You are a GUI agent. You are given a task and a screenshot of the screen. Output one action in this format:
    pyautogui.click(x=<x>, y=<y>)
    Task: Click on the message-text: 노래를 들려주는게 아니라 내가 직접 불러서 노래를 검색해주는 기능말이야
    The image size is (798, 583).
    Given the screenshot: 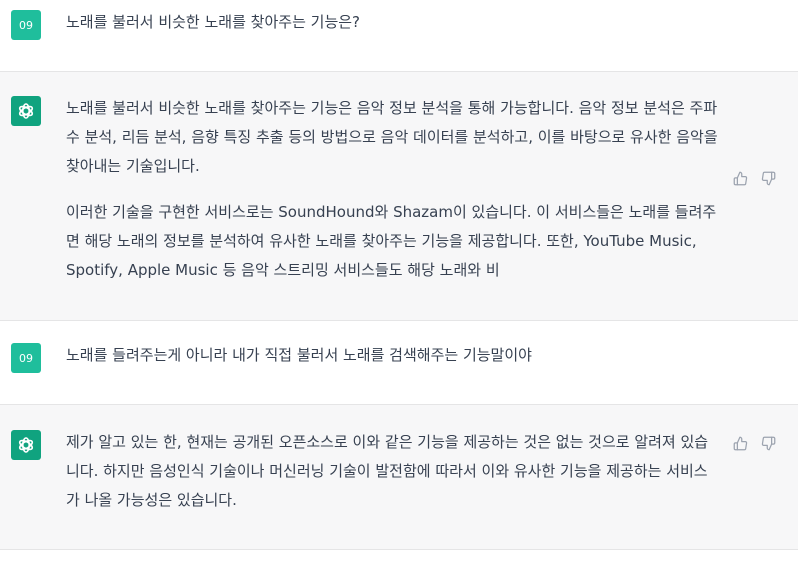 What is the action you would take?
    pyautogui.click(x=393, y=355)
    